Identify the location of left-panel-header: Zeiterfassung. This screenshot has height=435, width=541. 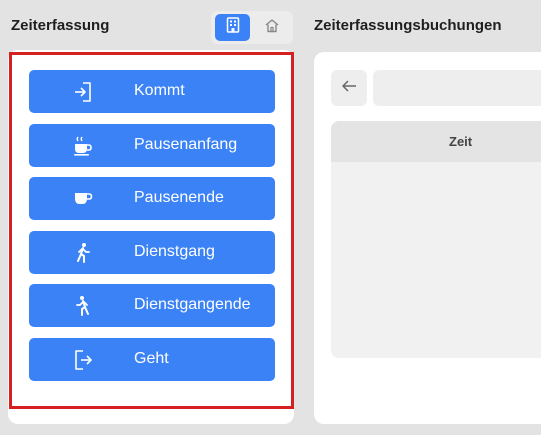
(151, 25).